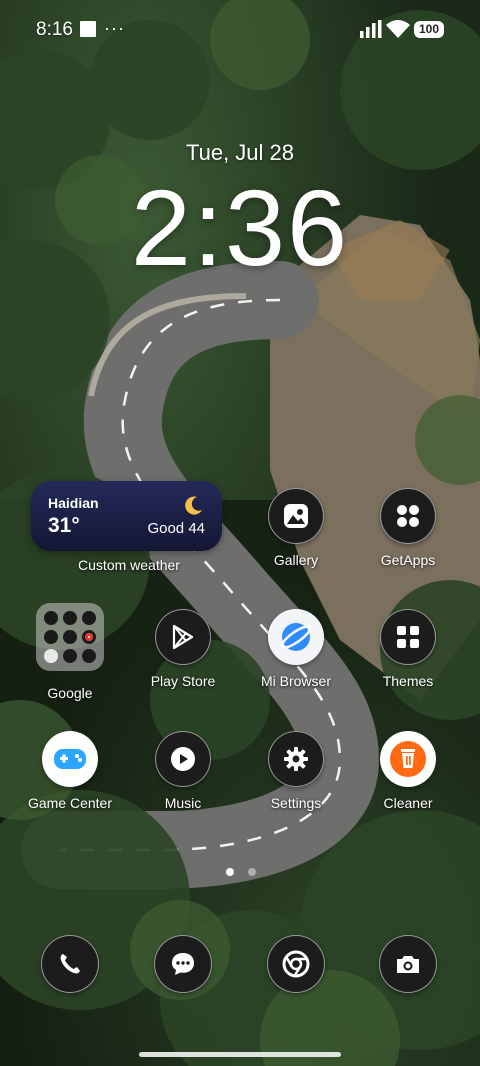  What do you see at coordinates (398, 29) in the screenshot?
I see `wifi-icon` at bounding box center [398, 29].